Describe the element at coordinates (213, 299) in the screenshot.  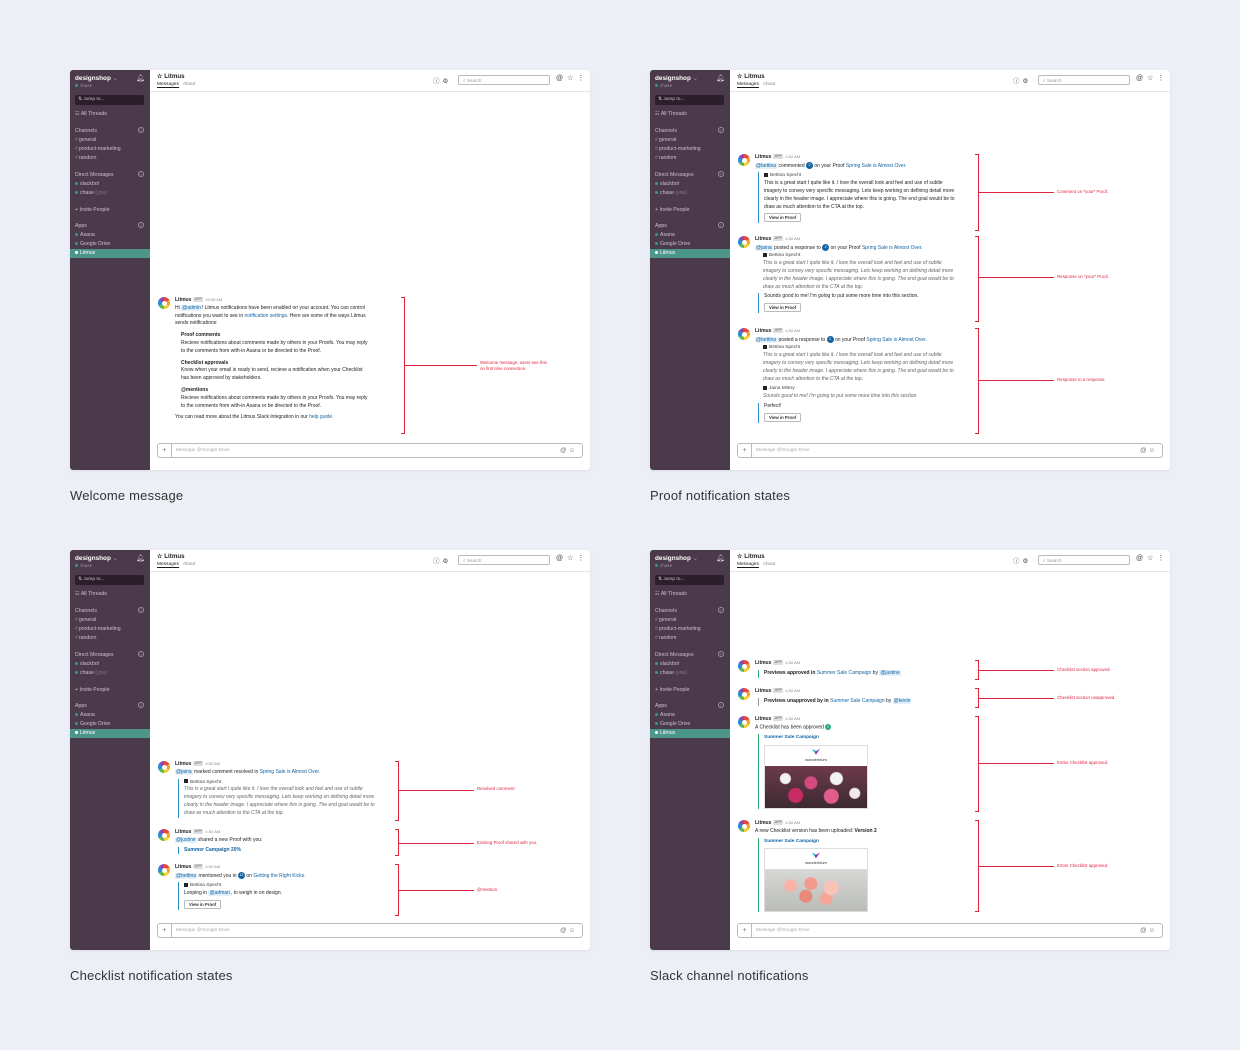
I see `timestamp: 10:08 AM` at that location.